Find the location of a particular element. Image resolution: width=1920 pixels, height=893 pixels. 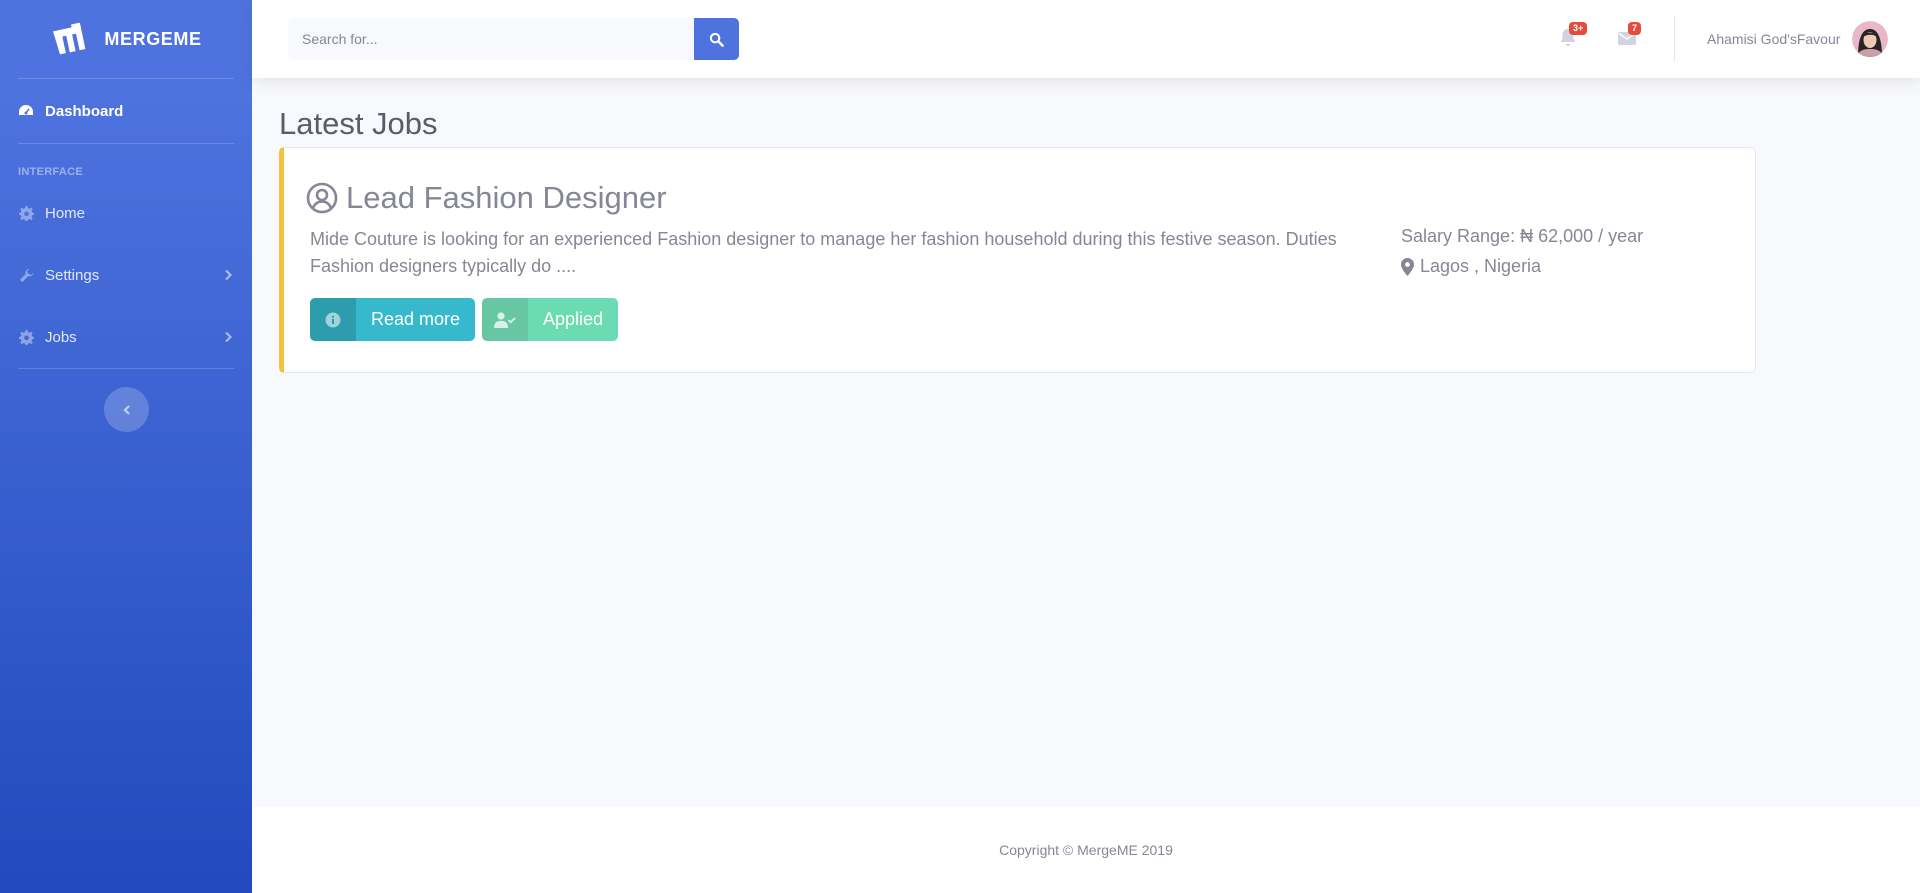

avatar is located at coordinates (1870, 39).